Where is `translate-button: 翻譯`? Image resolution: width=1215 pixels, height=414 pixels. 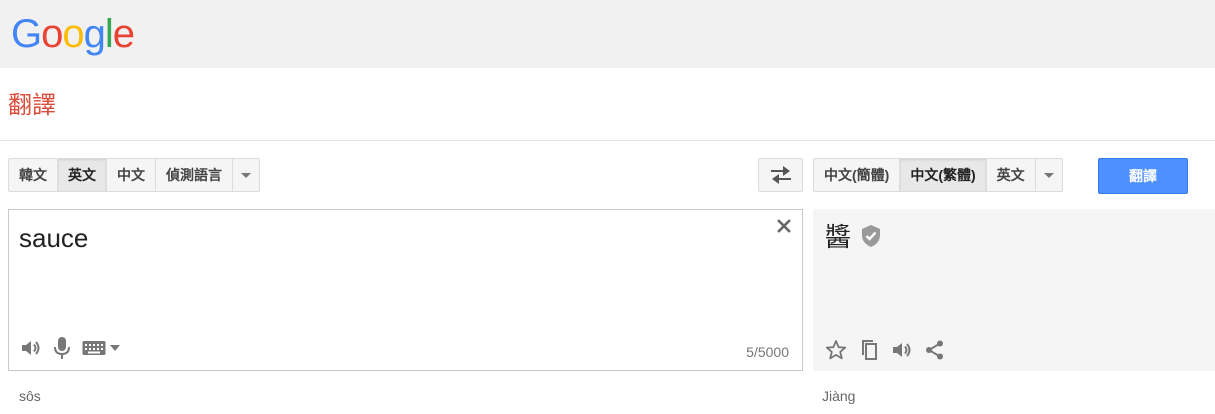 translate-button: 翻譯 is located at coordinates (1143, 176).